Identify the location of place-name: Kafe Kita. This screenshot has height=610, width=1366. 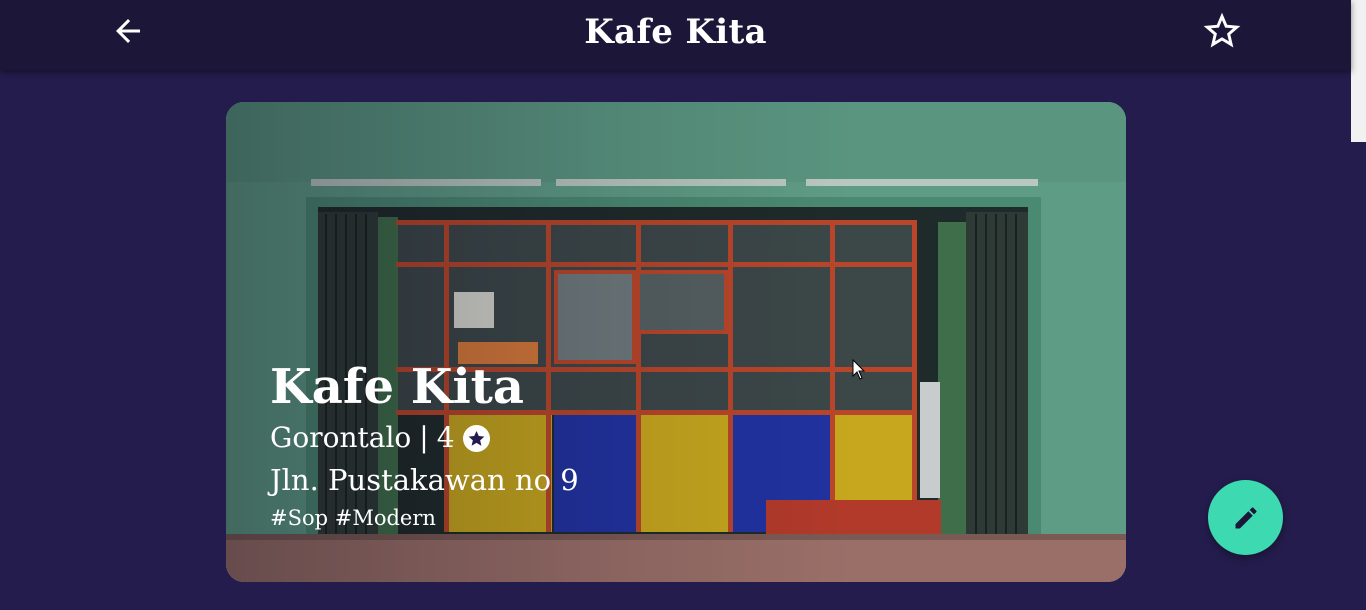
(397, 387).